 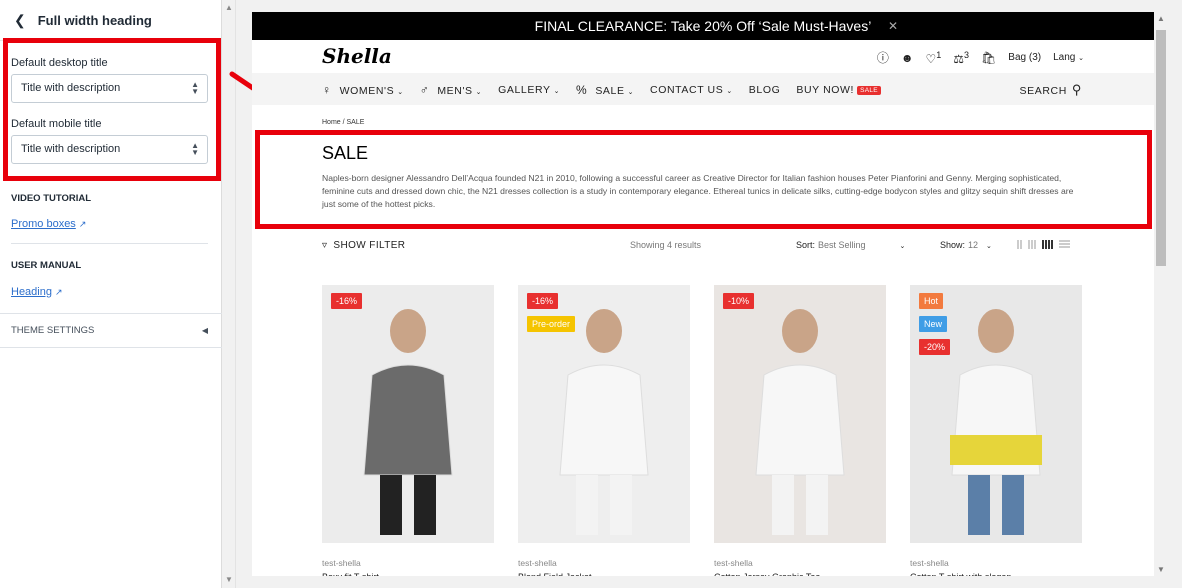 I want to click on editor-header: ❮ Full width heading, so click(x=110, y=20).